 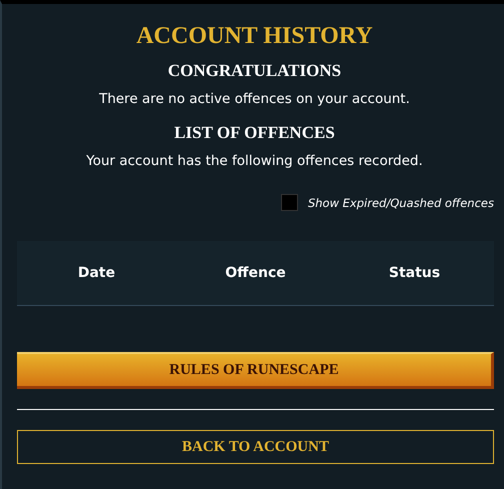 I want to click on section-text: There are no active offences on your account., so click(x=254, y=99).